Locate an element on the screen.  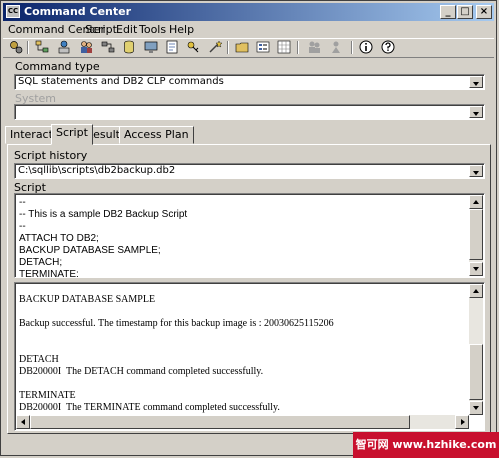
script-scrollbar is located at coordinates (476, 235).